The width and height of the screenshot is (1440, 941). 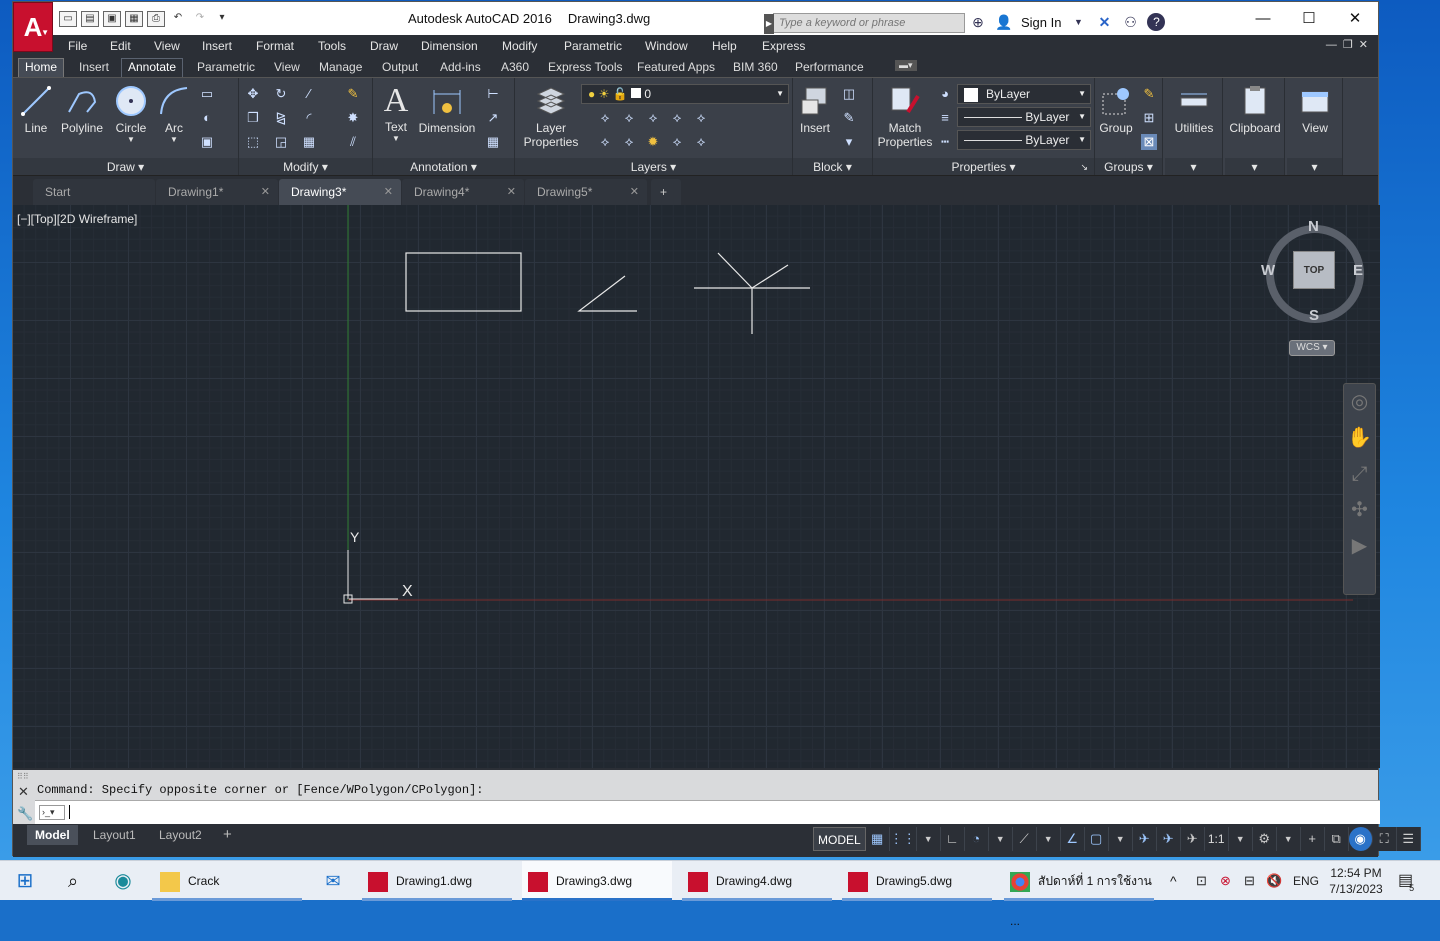 What do you see at coordinates (309, 94) in the screenshot?
I see `trim-icon: ⁄` at bounding box center [309, 94].